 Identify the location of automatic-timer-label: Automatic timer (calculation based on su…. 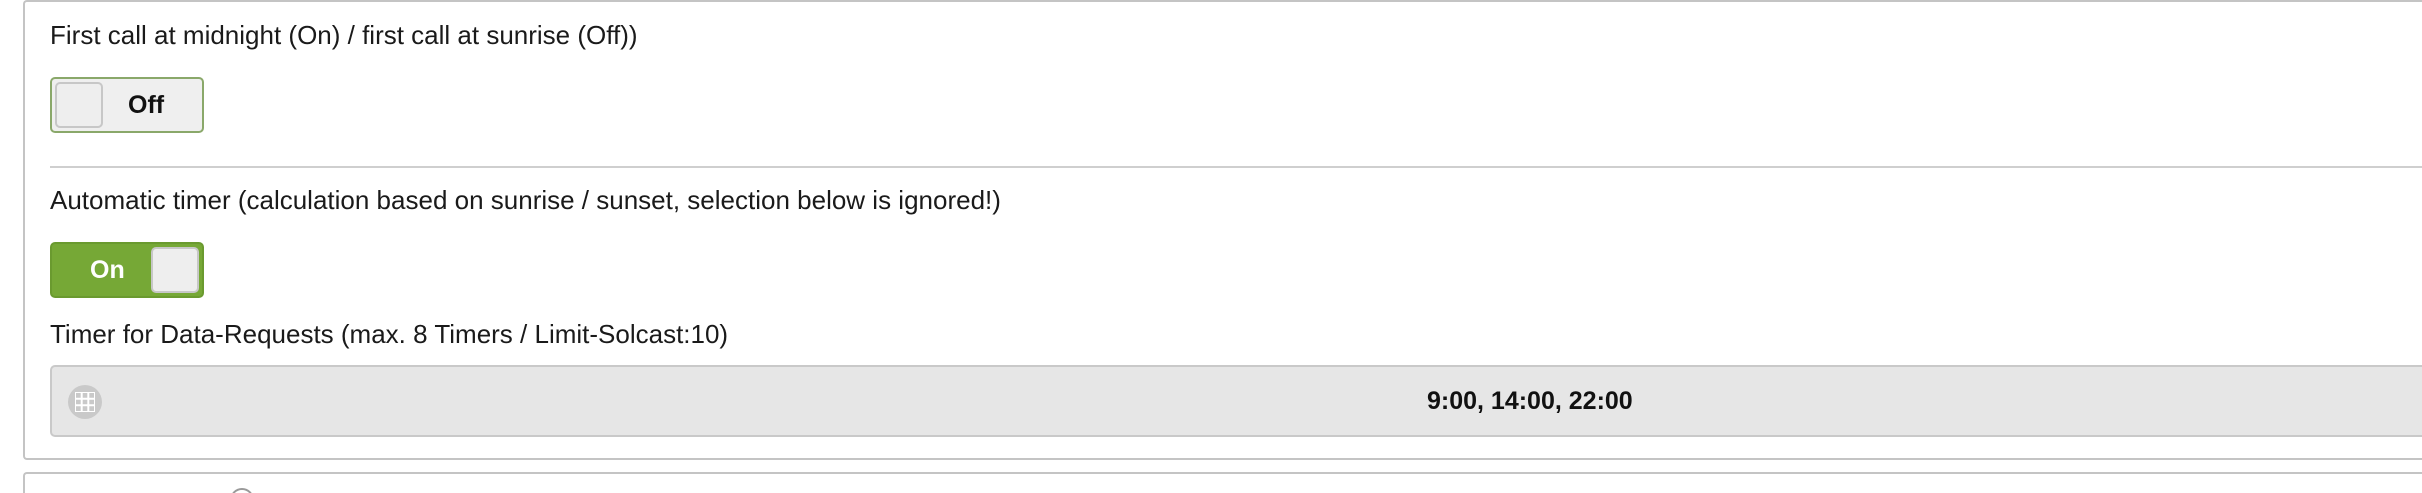
(525, 200).